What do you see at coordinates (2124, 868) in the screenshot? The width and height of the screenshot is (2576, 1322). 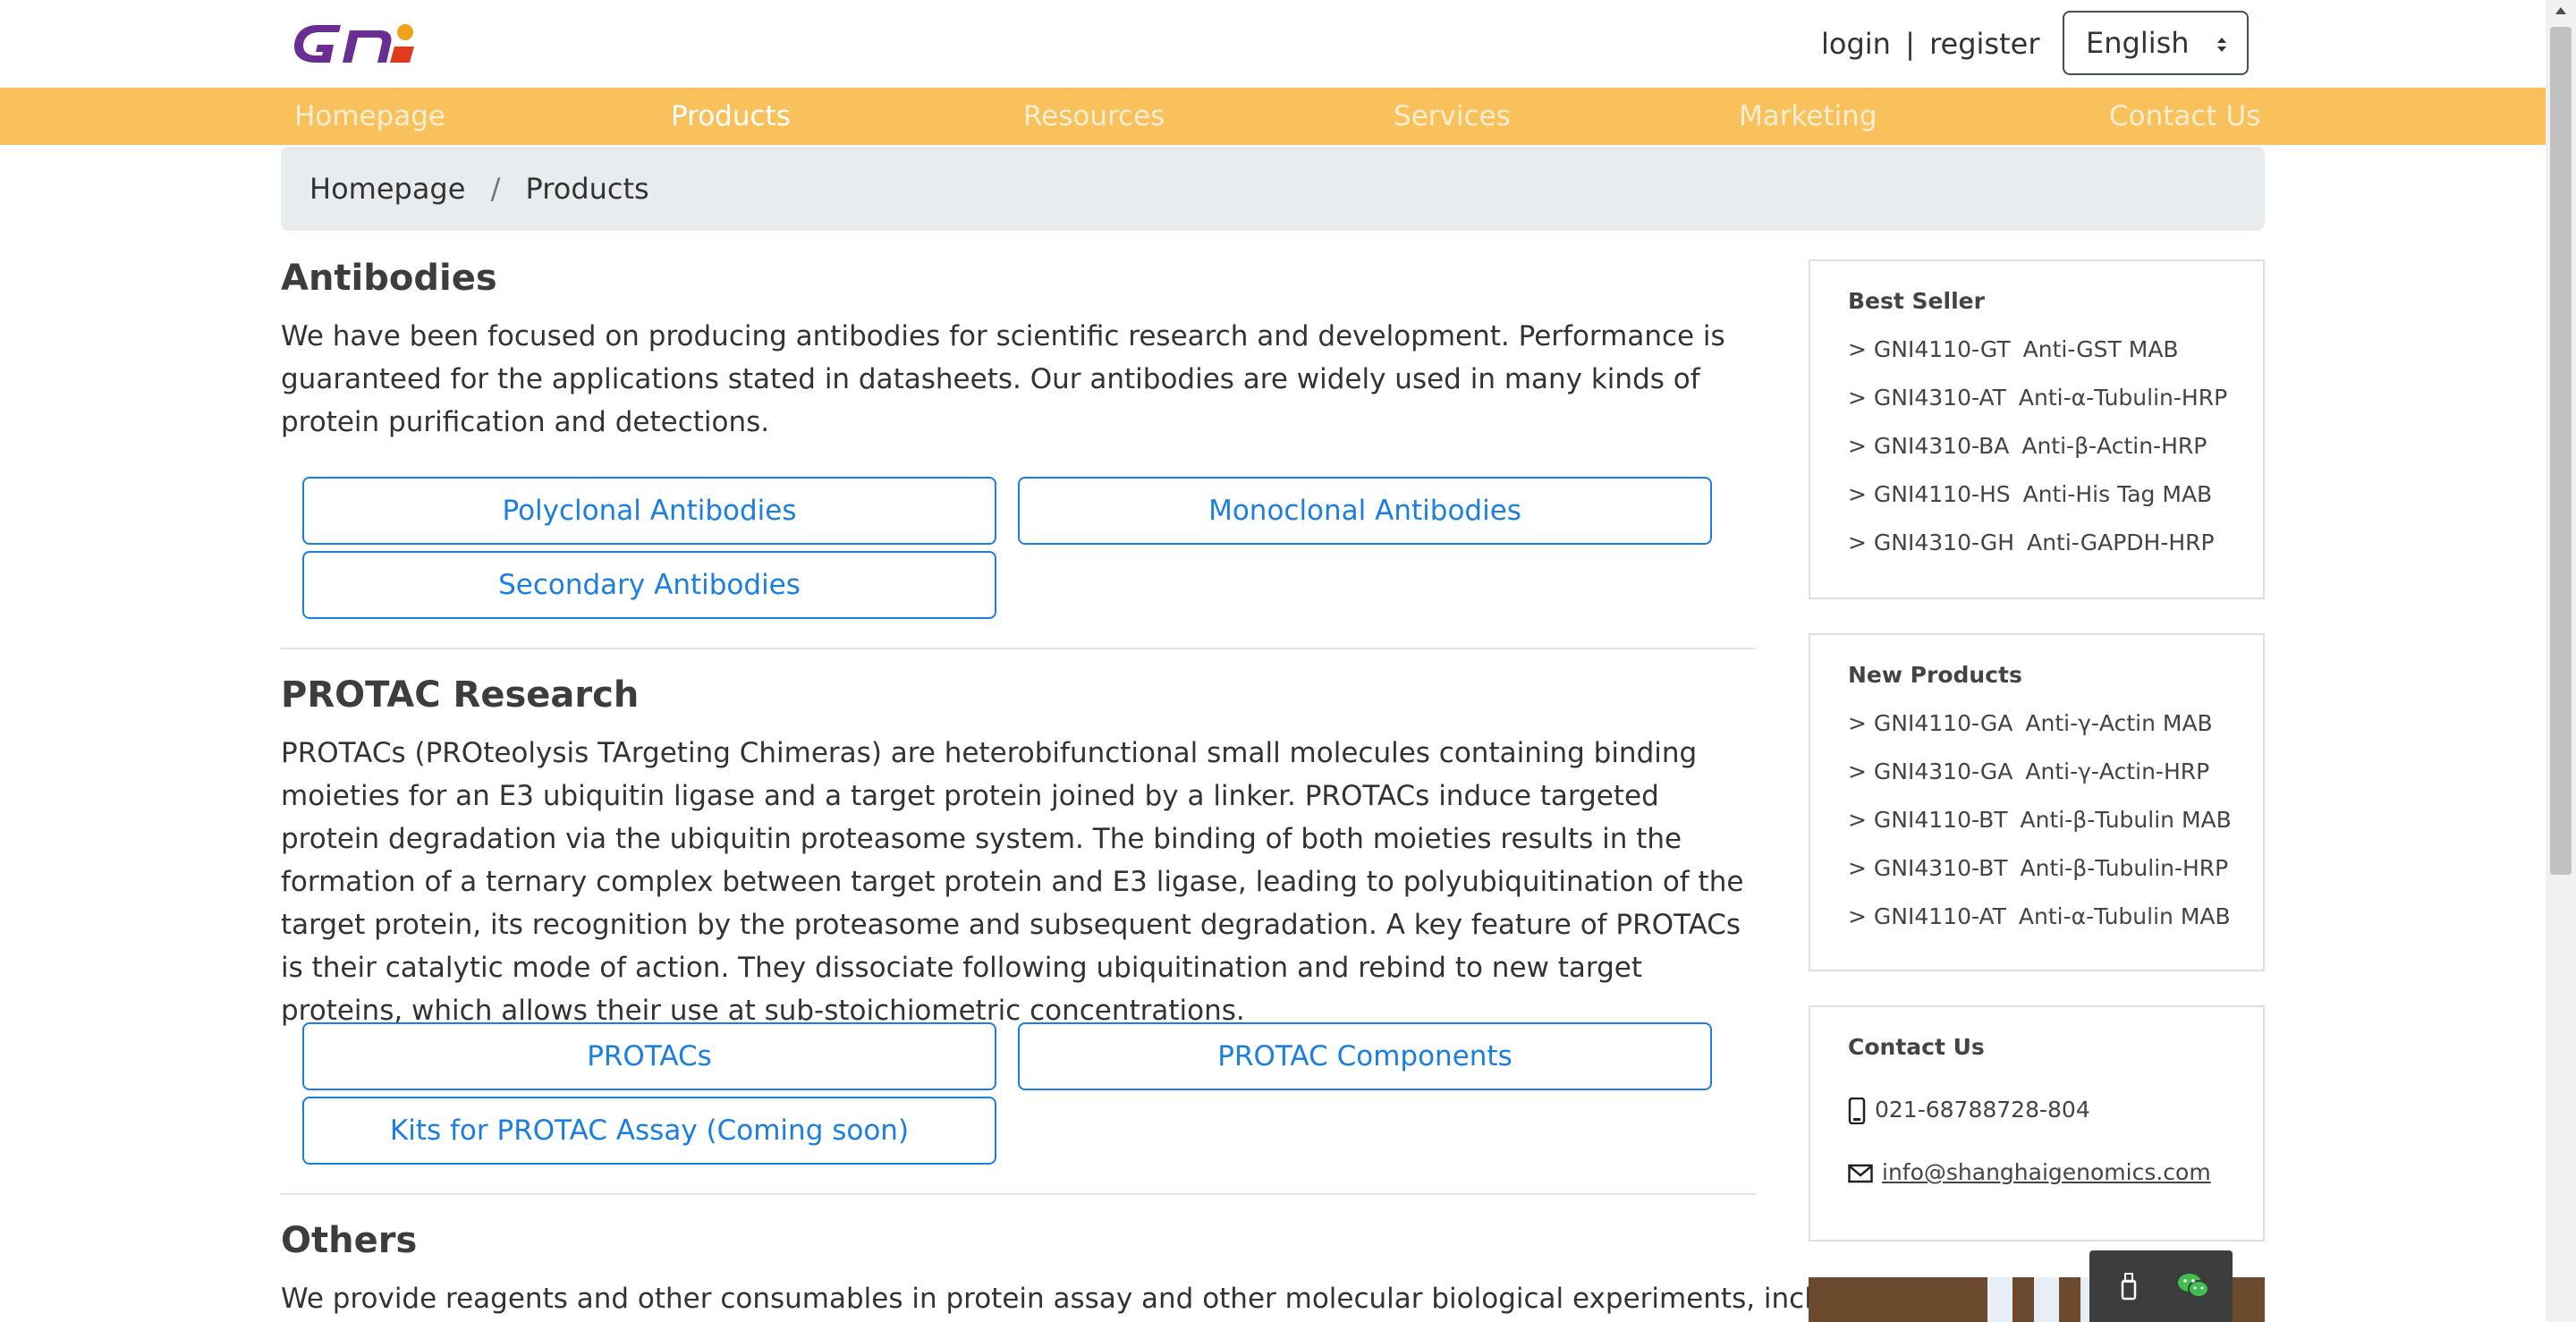 I see `item-name: Anti-β-Tubulin-HRP` at bounding box center [2124, 868].